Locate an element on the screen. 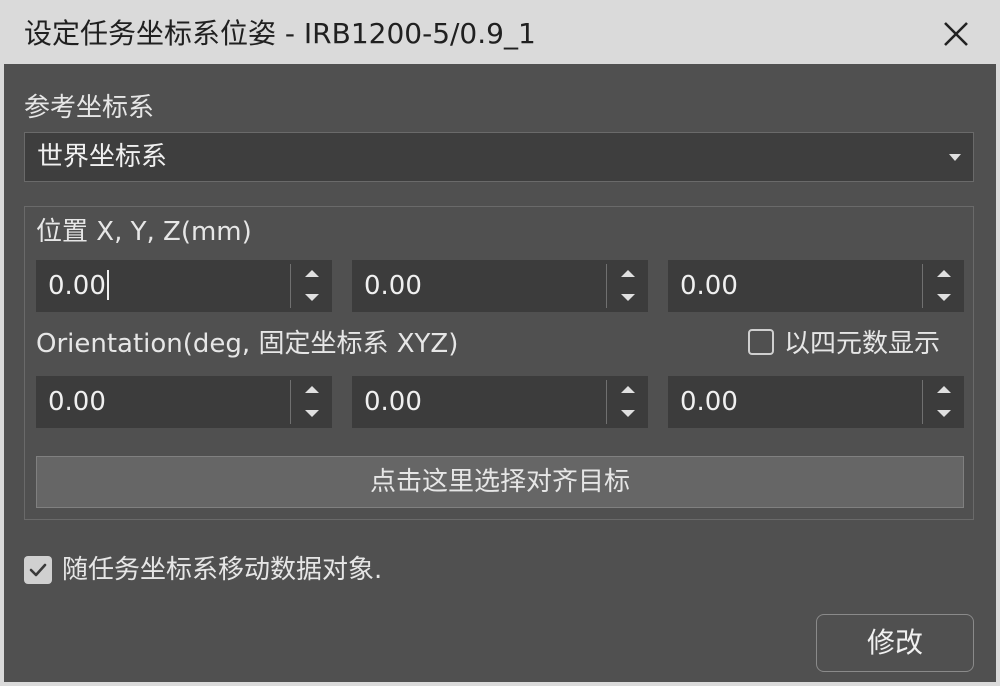 The image size is (1000, 686). orientation-rx-value: 0.00 is located at coordinates (77, 402).